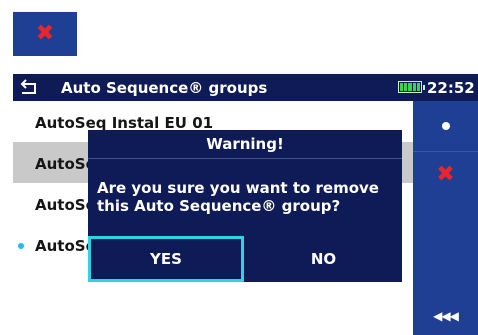 This screenshot has height=335, width=478. What do you see at coordinates (164, 88) in the screenshot?
I see `page-title: Auto Sequence® groups` at bounding box center [164, 88].